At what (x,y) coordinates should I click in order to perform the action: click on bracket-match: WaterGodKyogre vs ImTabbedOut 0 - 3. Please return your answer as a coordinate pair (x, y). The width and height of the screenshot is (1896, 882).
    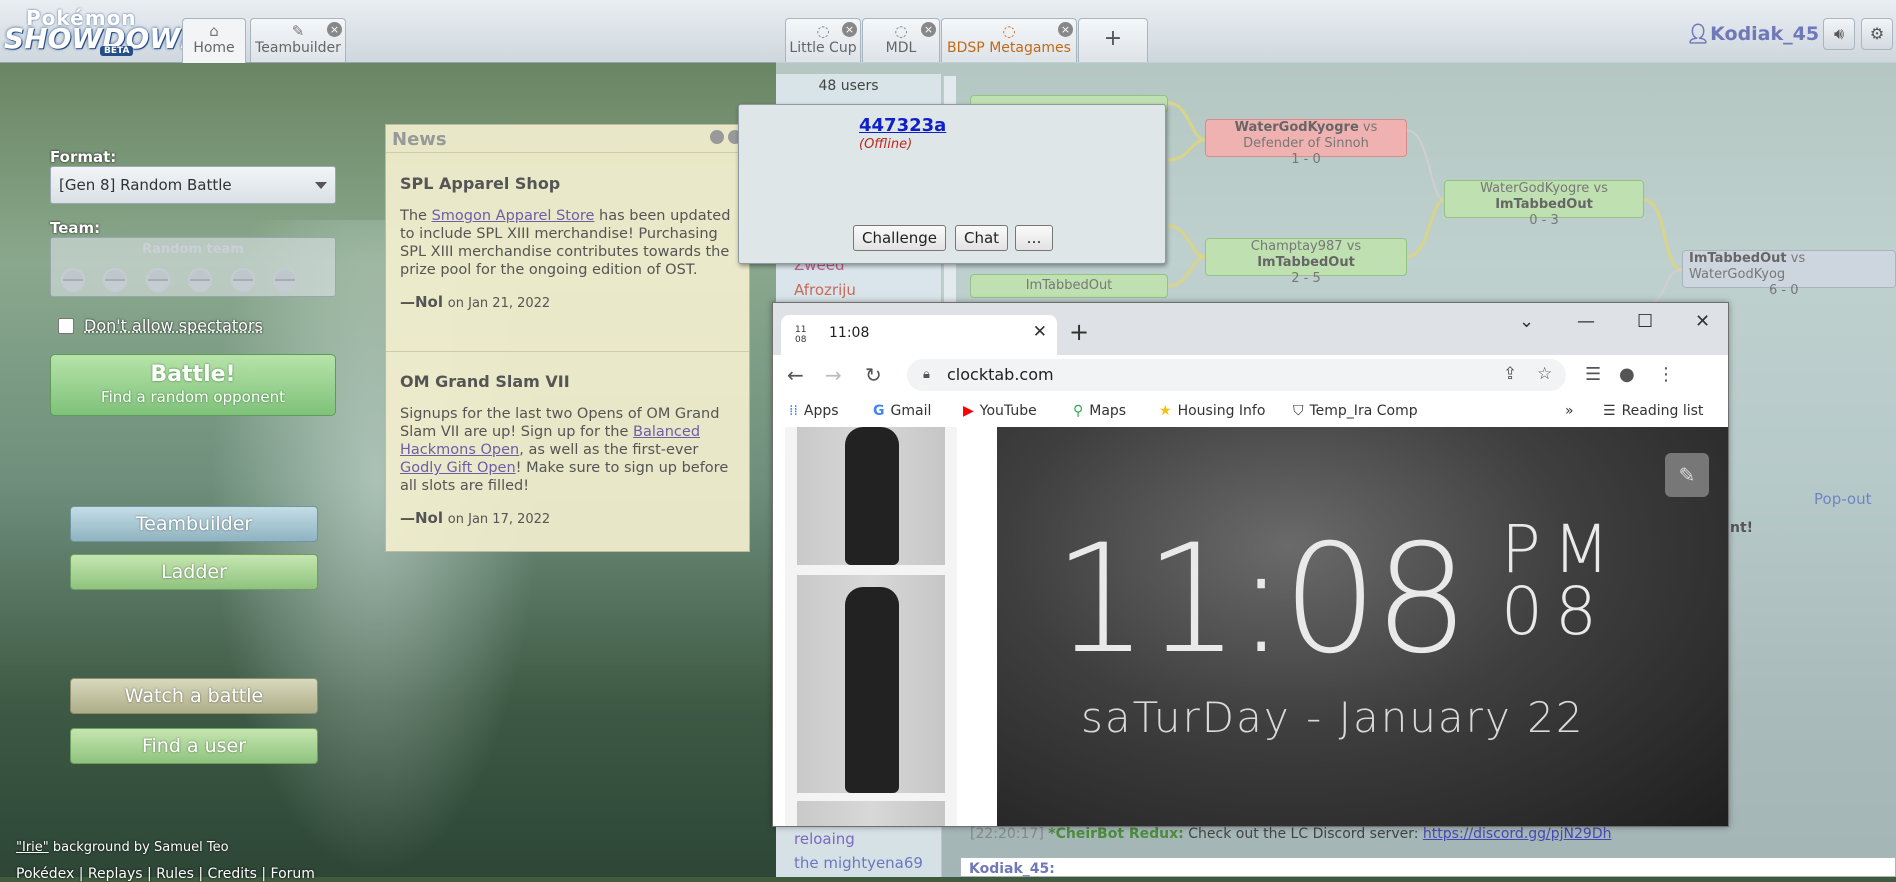
    Looking at the image, I should click on (1544, 204).